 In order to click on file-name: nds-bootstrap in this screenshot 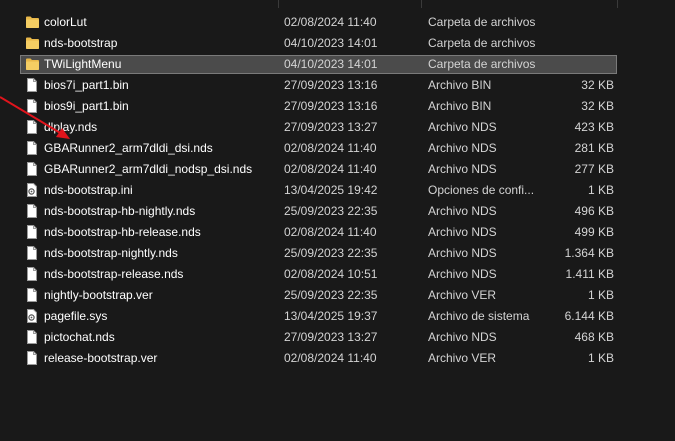, I will do `click(81, 43)`.